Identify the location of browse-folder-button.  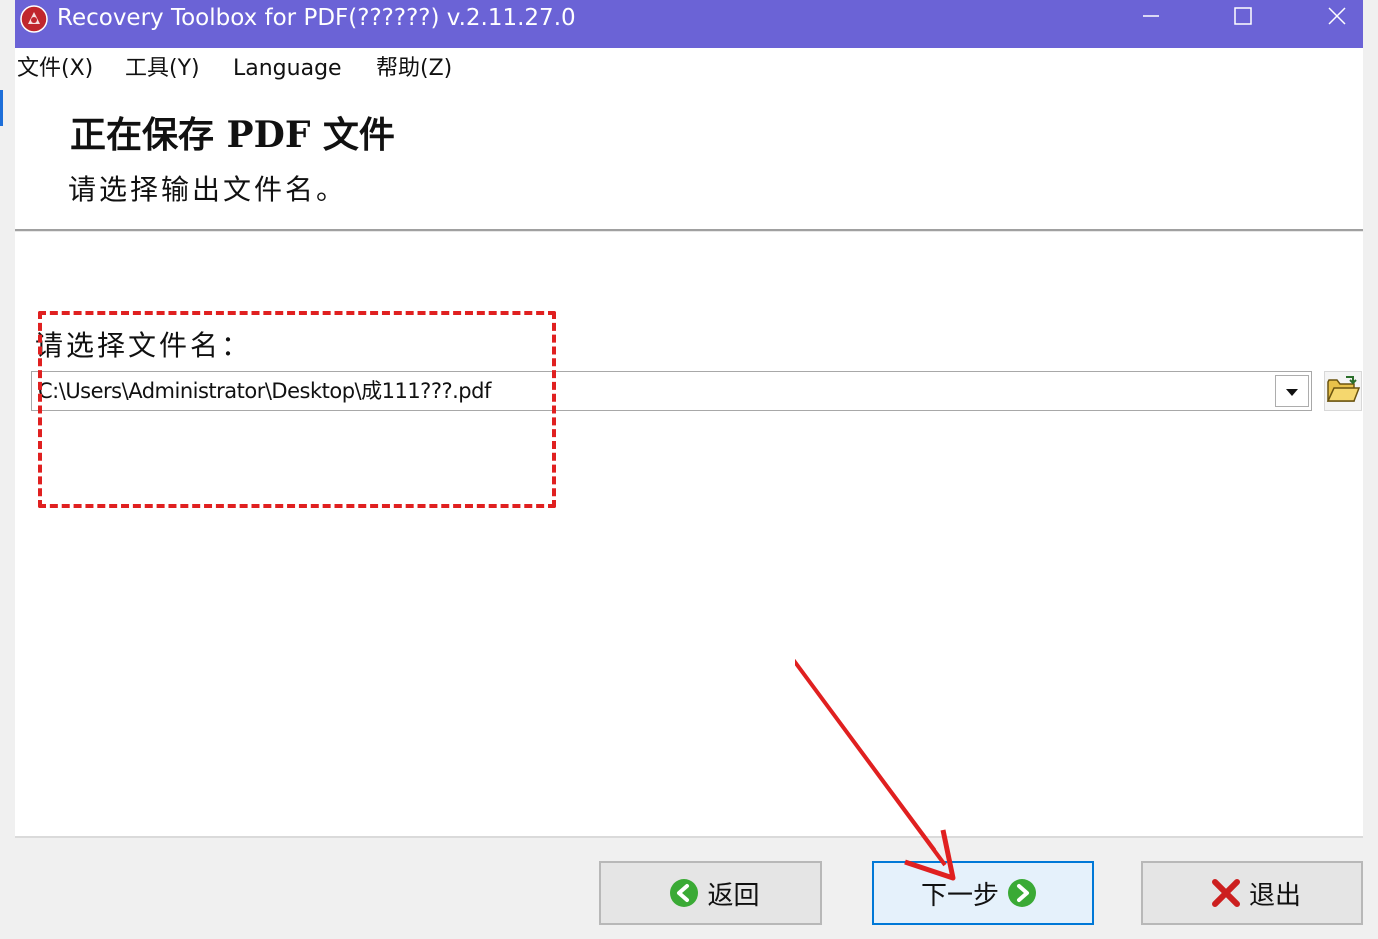
(1343, 391).